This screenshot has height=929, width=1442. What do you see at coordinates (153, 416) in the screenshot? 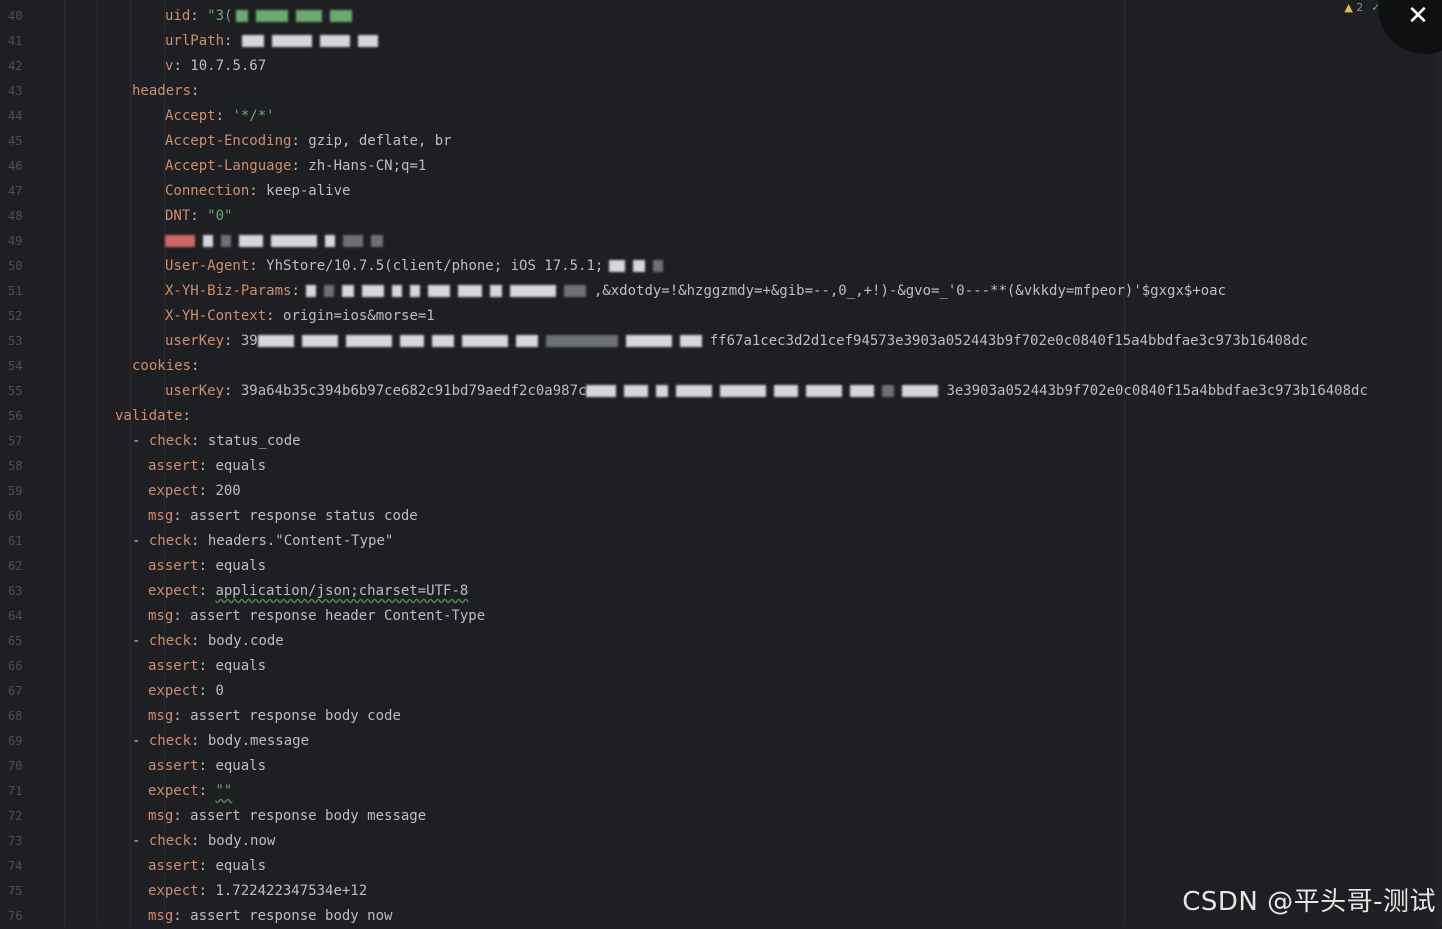
I see `code-line: validate:` at bounding box center [153, 416].